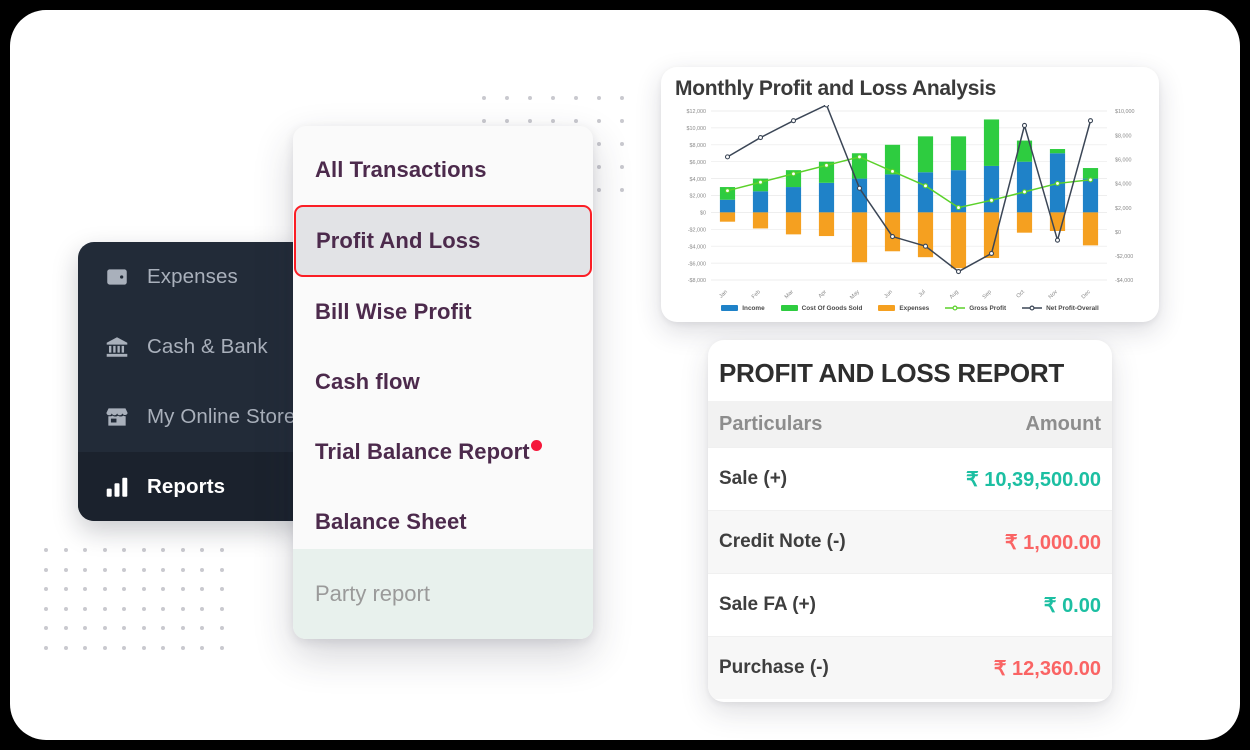  I want to click on report-row: Sale FA (+) ₹ 0.00, so click(910, 604).